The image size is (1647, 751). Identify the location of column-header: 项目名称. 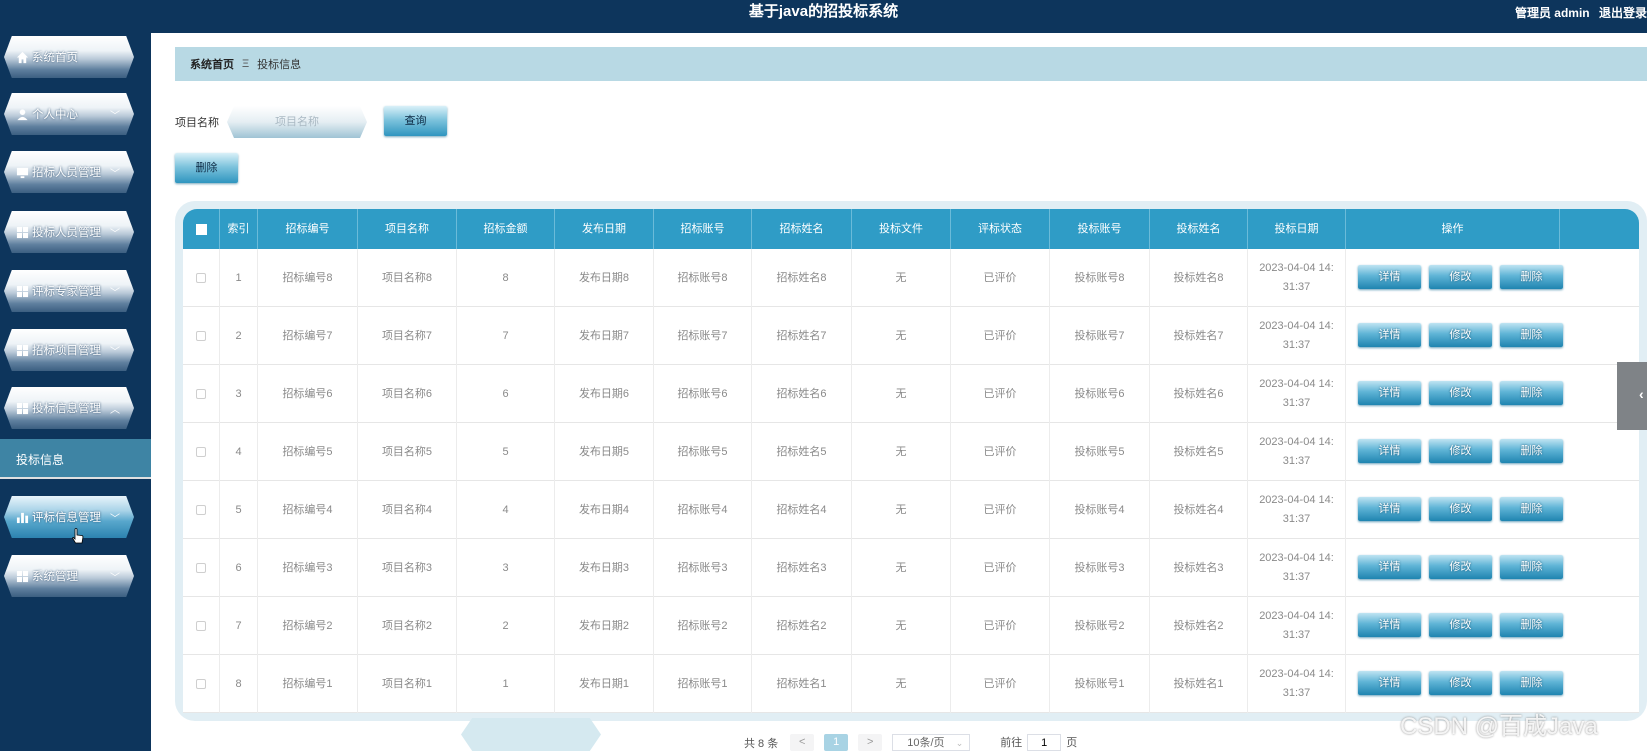
(407, 229).